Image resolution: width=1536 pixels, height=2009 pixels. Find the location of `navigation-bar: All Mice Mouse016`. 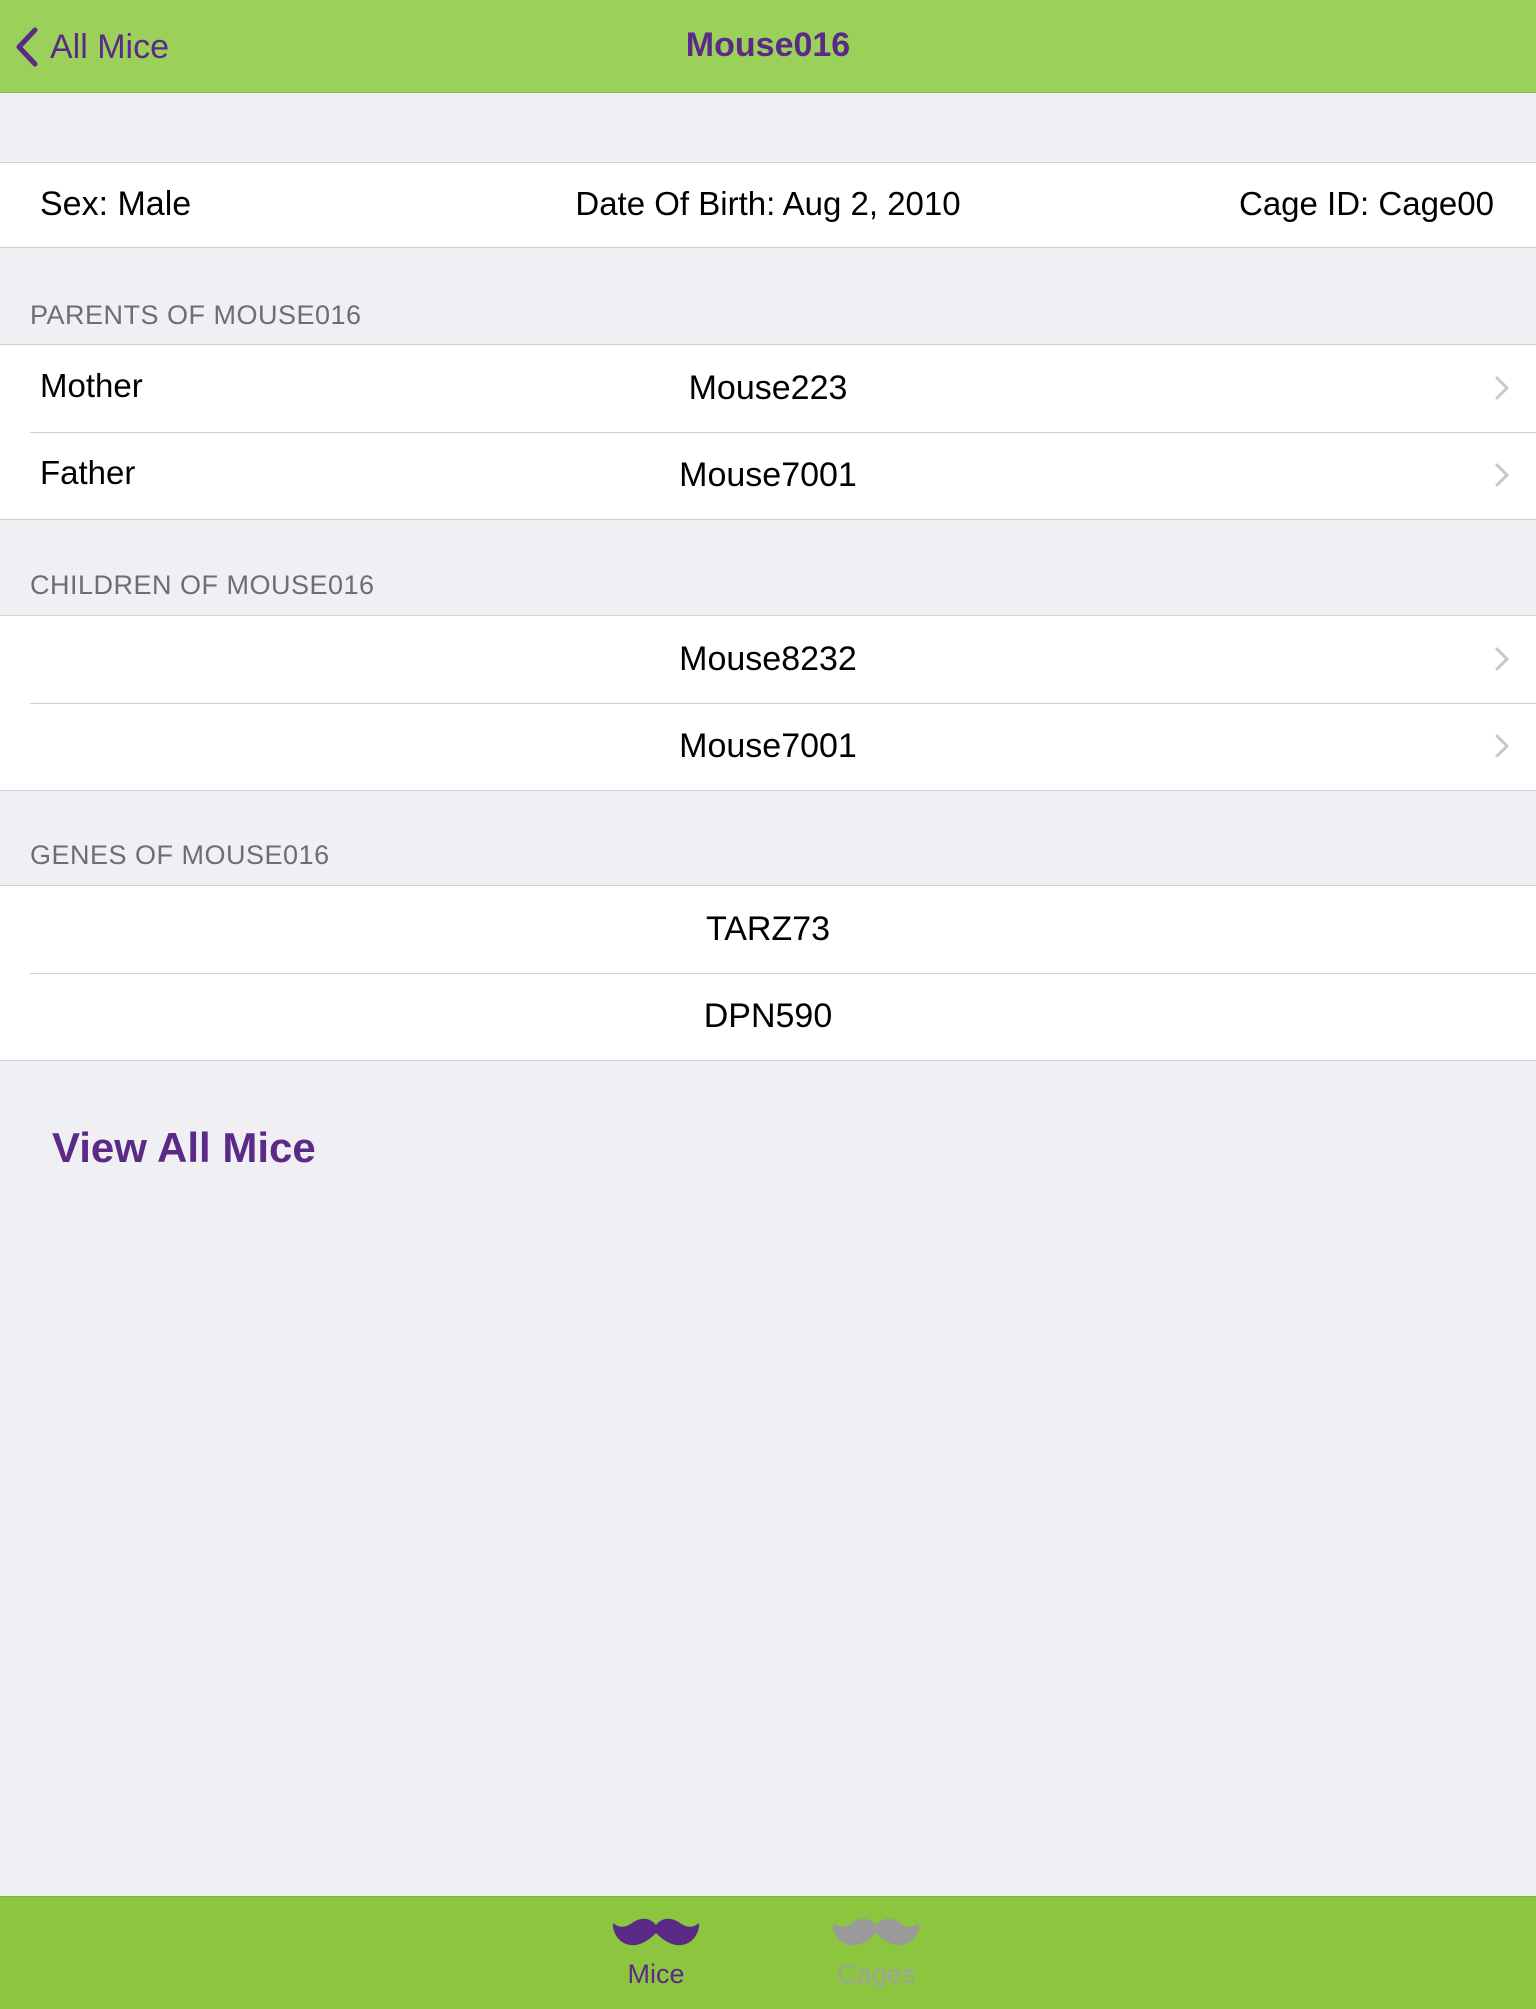

navigation-bar: All Mice Mouse016 is located at coordinates (768, 46).